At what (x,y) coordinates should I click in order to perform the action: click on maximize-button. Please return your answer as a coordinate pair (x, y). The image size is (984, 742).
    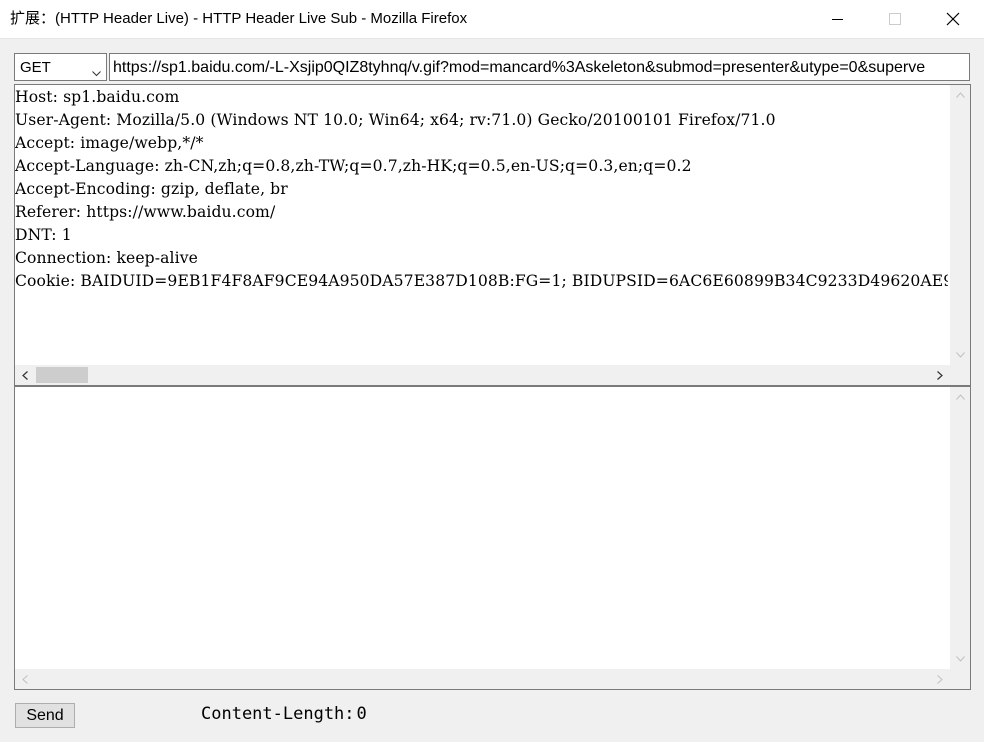
    Looking at the image, I should click on (895, 19).